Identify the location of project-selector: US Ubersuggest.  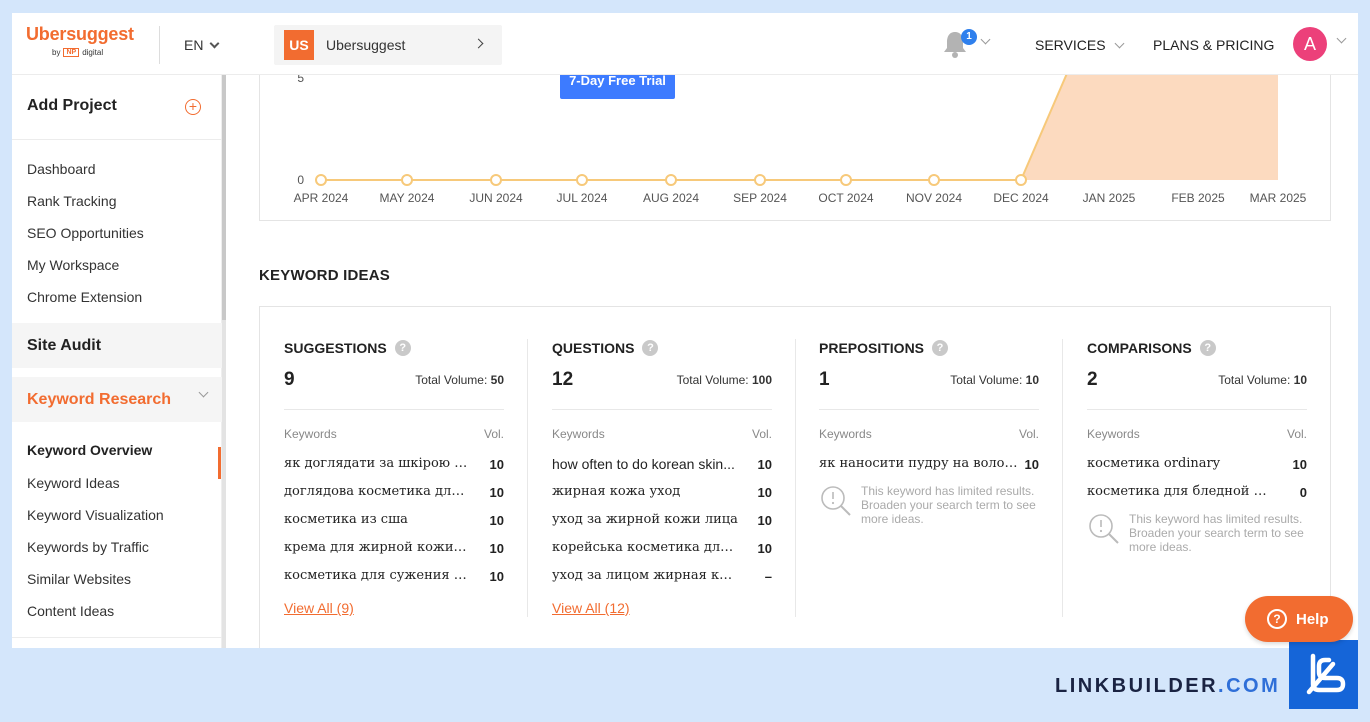
(388, 45).